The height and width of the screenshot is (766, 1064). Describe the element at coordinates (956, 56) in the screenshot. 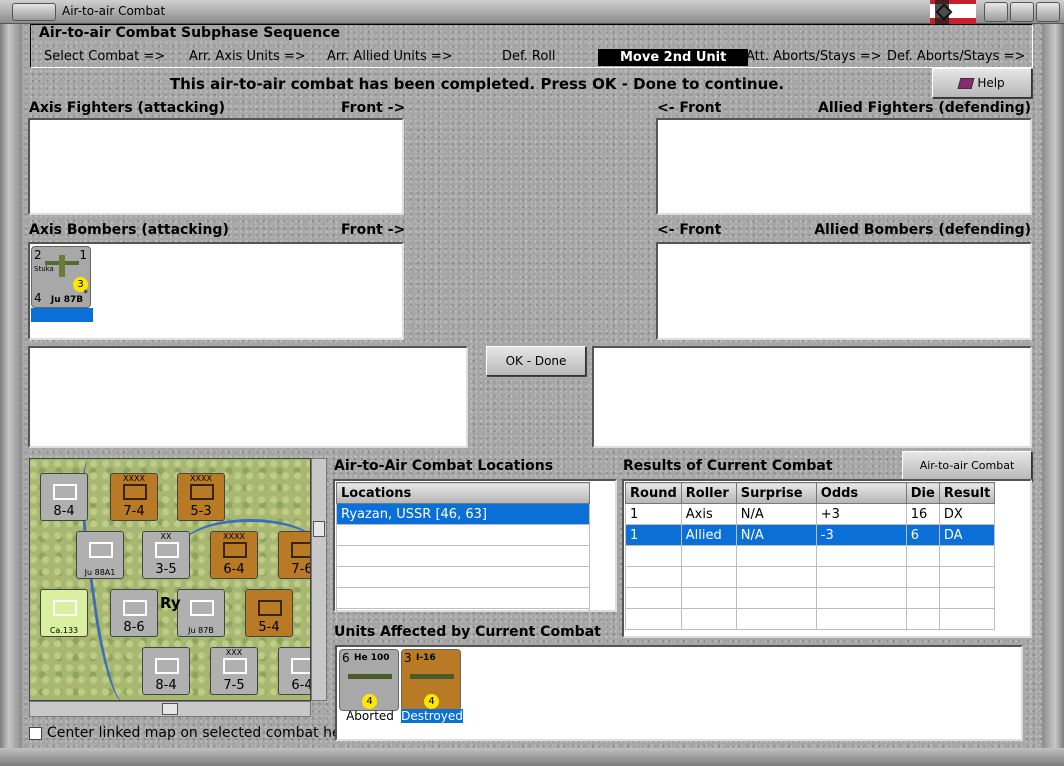

I see `step-def-aborts: Def. Aborts/Stays =>` at that location.